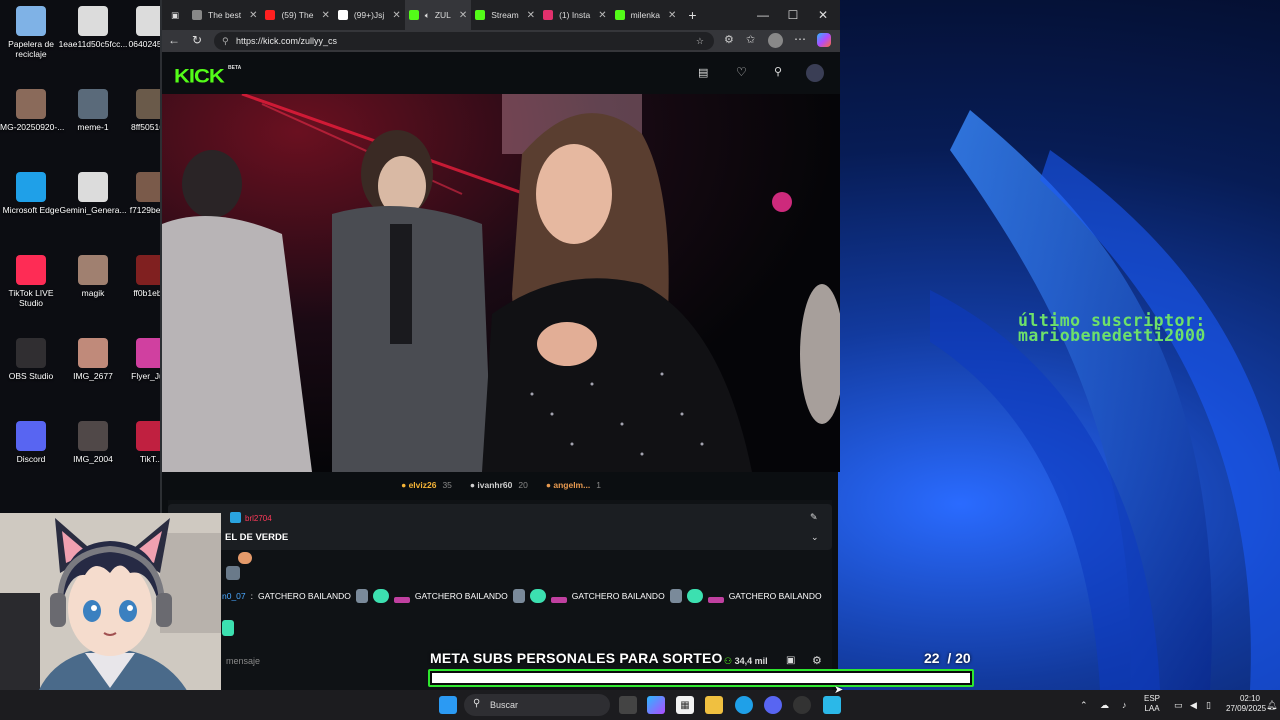  I want to click on anime-avatar-illustration, so click(110, 616).